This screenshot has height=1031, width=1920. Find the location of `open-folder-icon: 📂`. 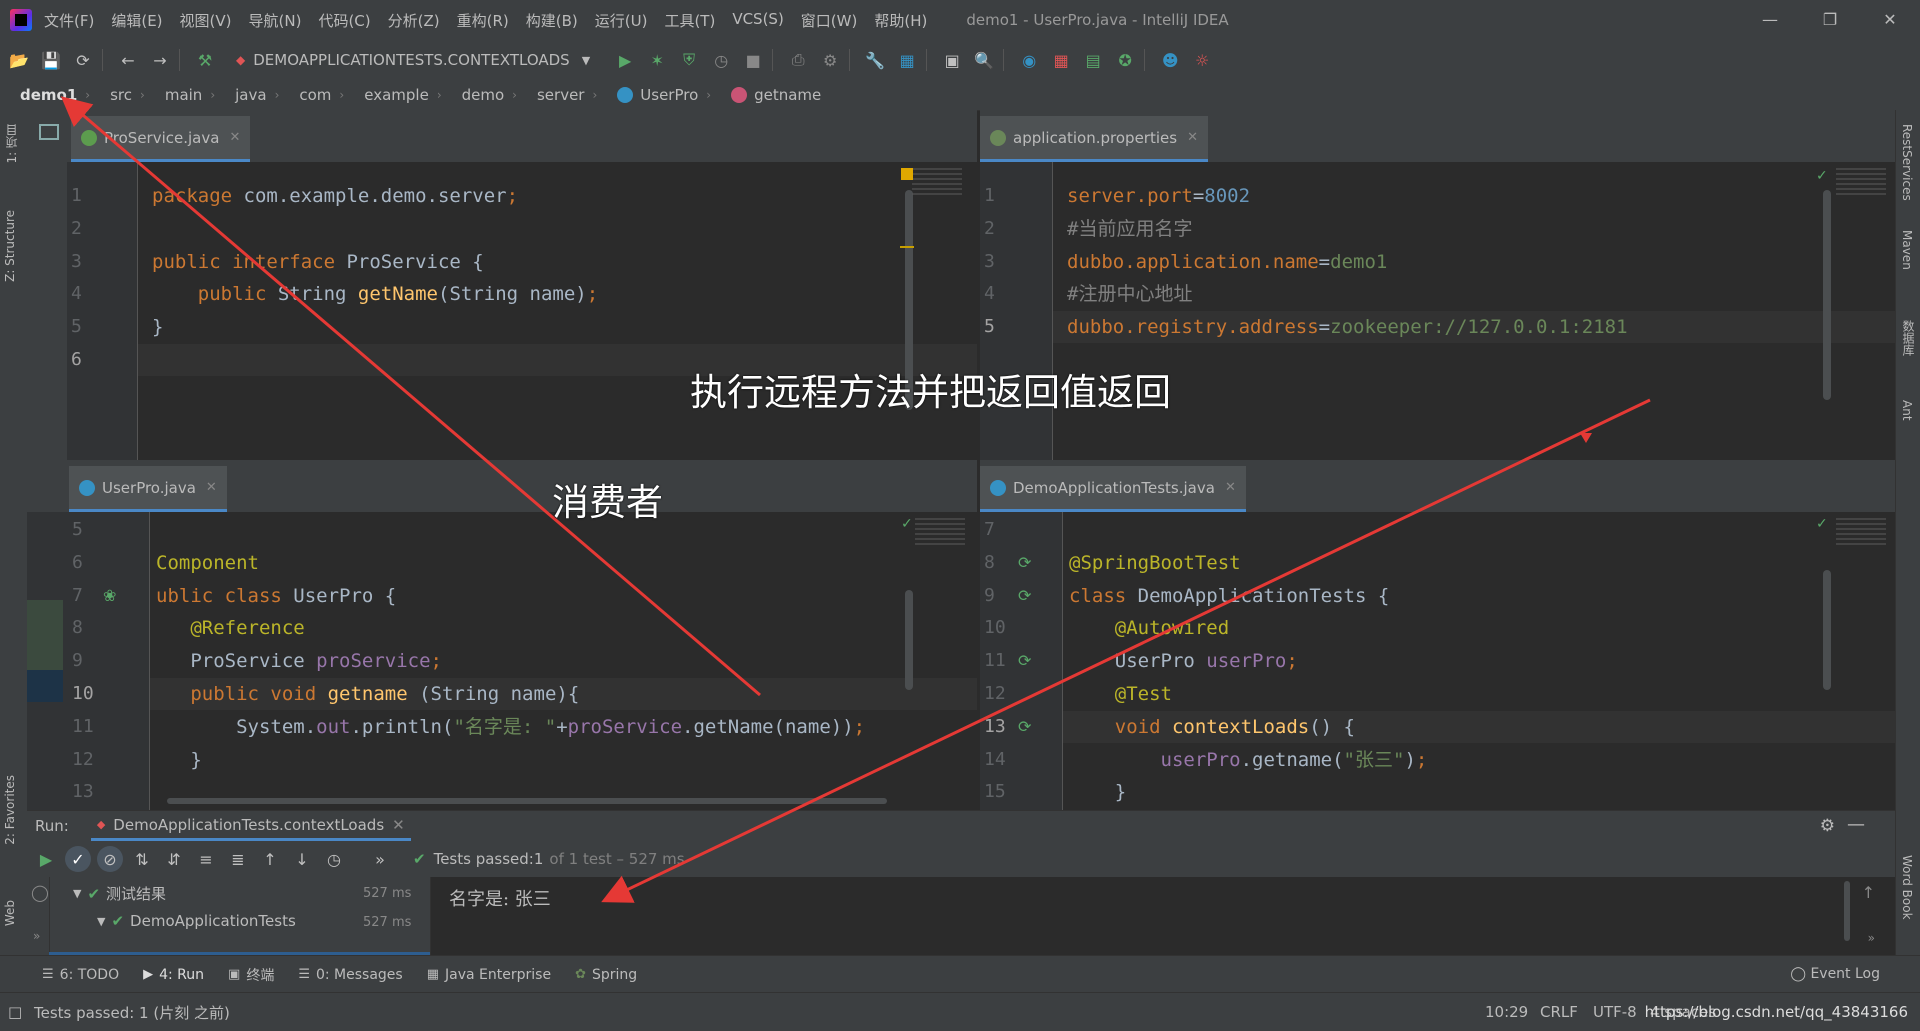

open-folder-icon: 📂 is located at coordinates (19, 60).